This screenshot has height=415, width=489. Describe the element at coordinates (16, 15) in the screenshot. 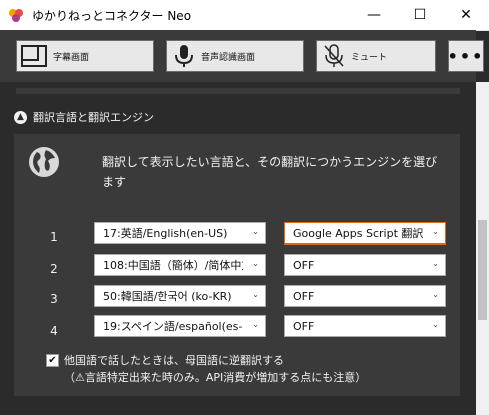

I see `app-logo-icon` at that location.